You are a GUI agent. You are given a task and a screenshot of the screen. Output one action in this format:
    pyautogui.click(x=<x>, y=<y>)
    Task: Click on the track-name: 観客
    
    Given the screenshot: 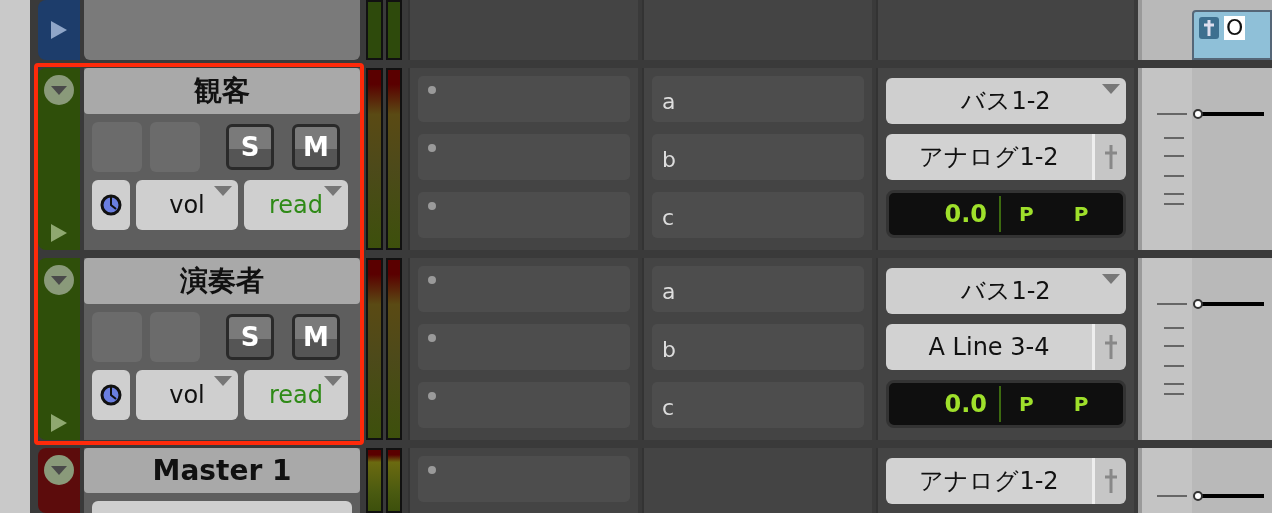 What is the action you would take?
    pyautogui.click(x=222, y=91)
    